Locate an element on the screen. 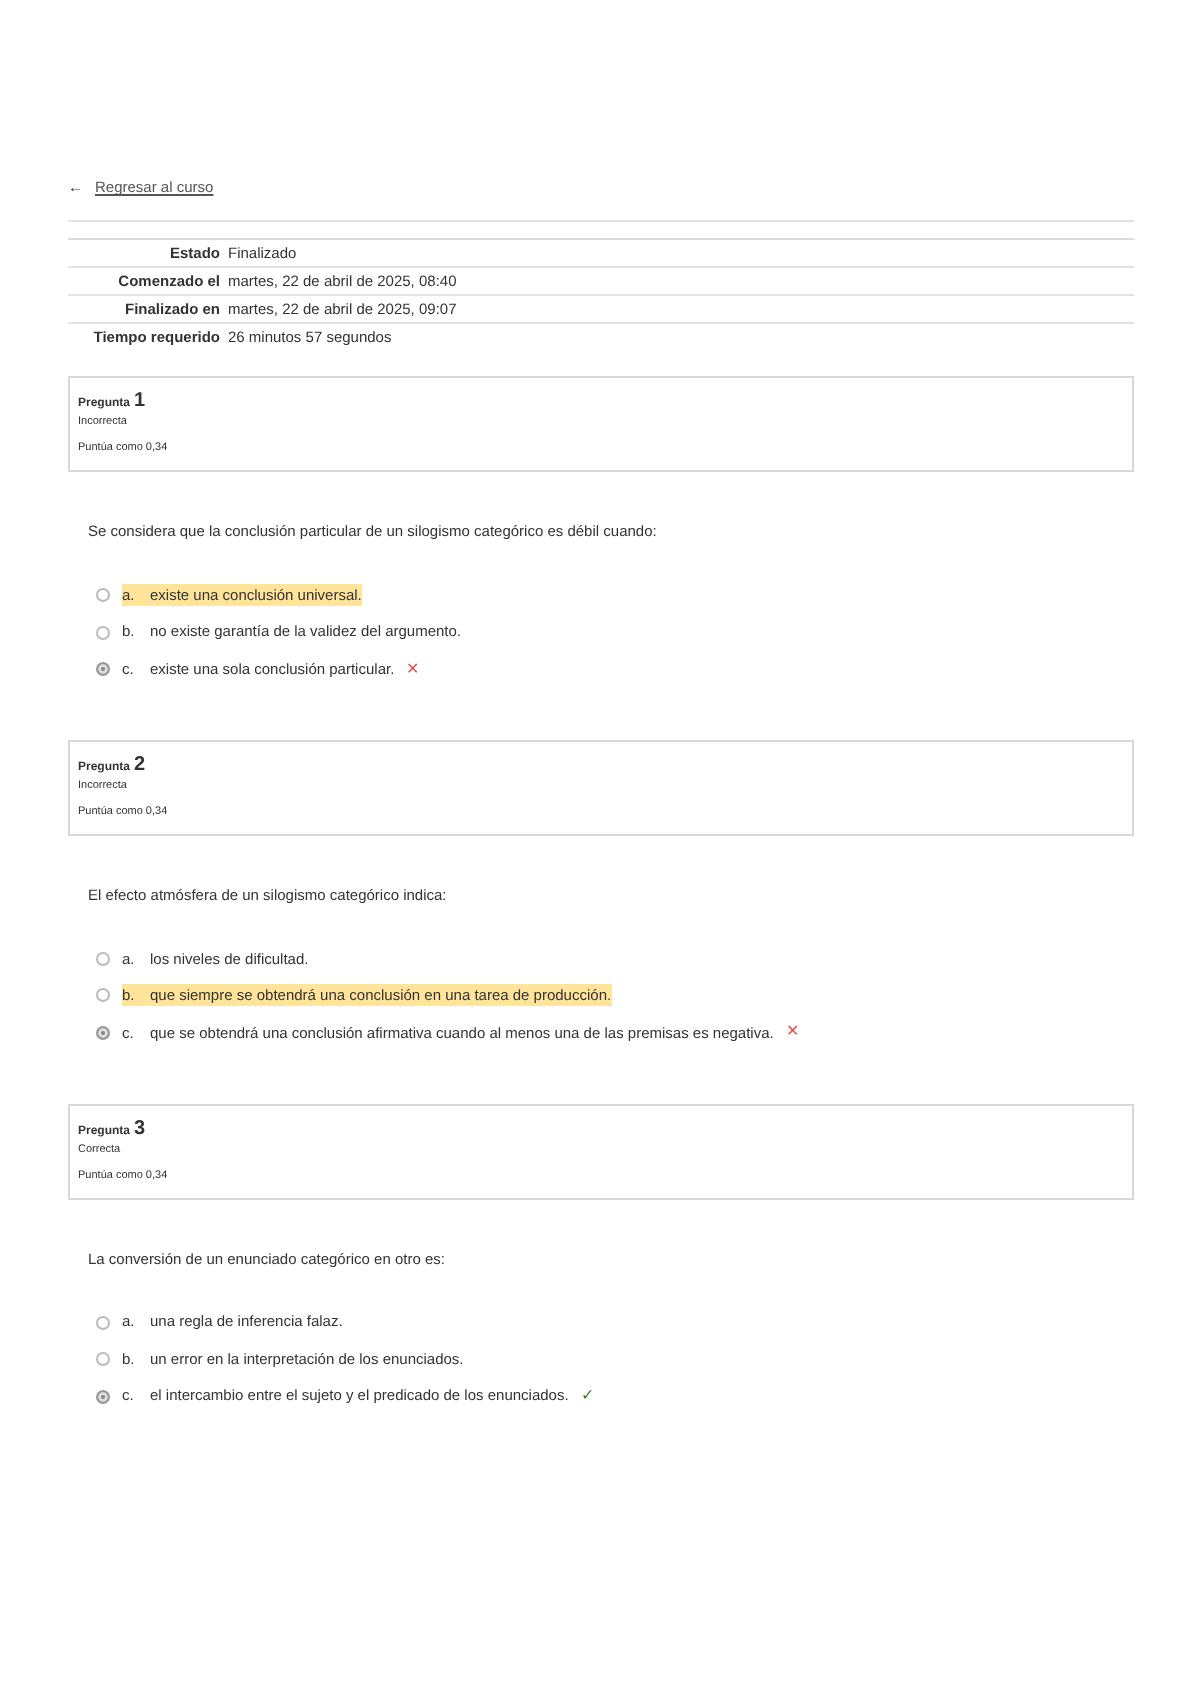 Image resolution: width=1198 pixels, height=1696 pixels. question-number: 3 is located at coordinates (140, 1129).